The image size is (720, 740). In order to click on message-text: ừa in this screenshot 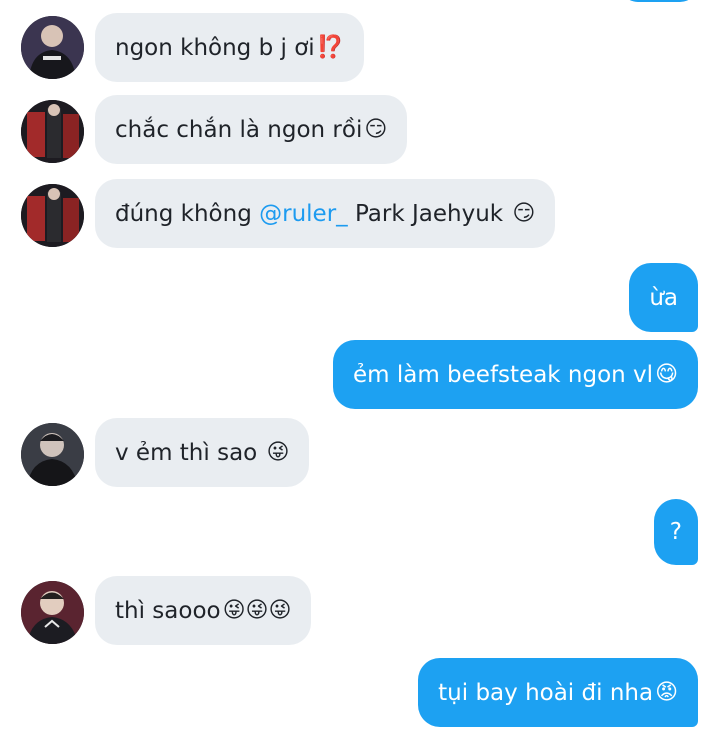, I will do `click(663, 297)`.